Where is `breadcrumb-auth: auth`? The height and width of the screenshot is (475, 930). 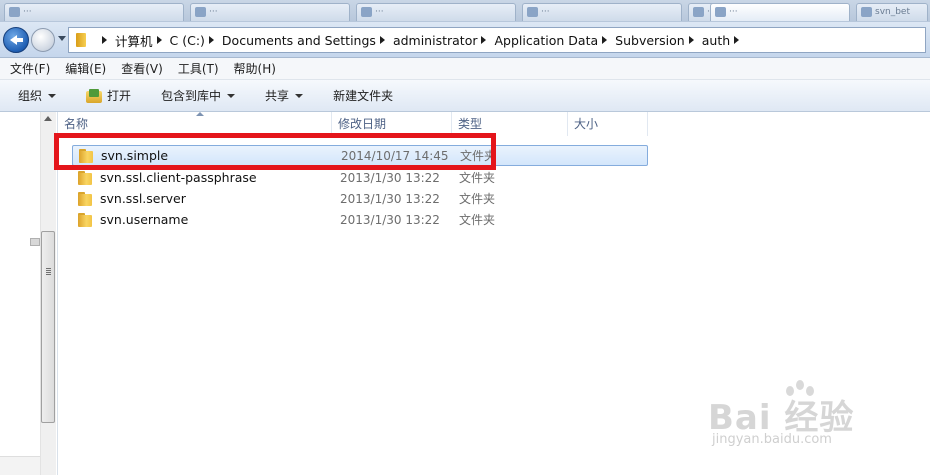
breadcrumb-auth: auth is located at coordinates (716, 40).